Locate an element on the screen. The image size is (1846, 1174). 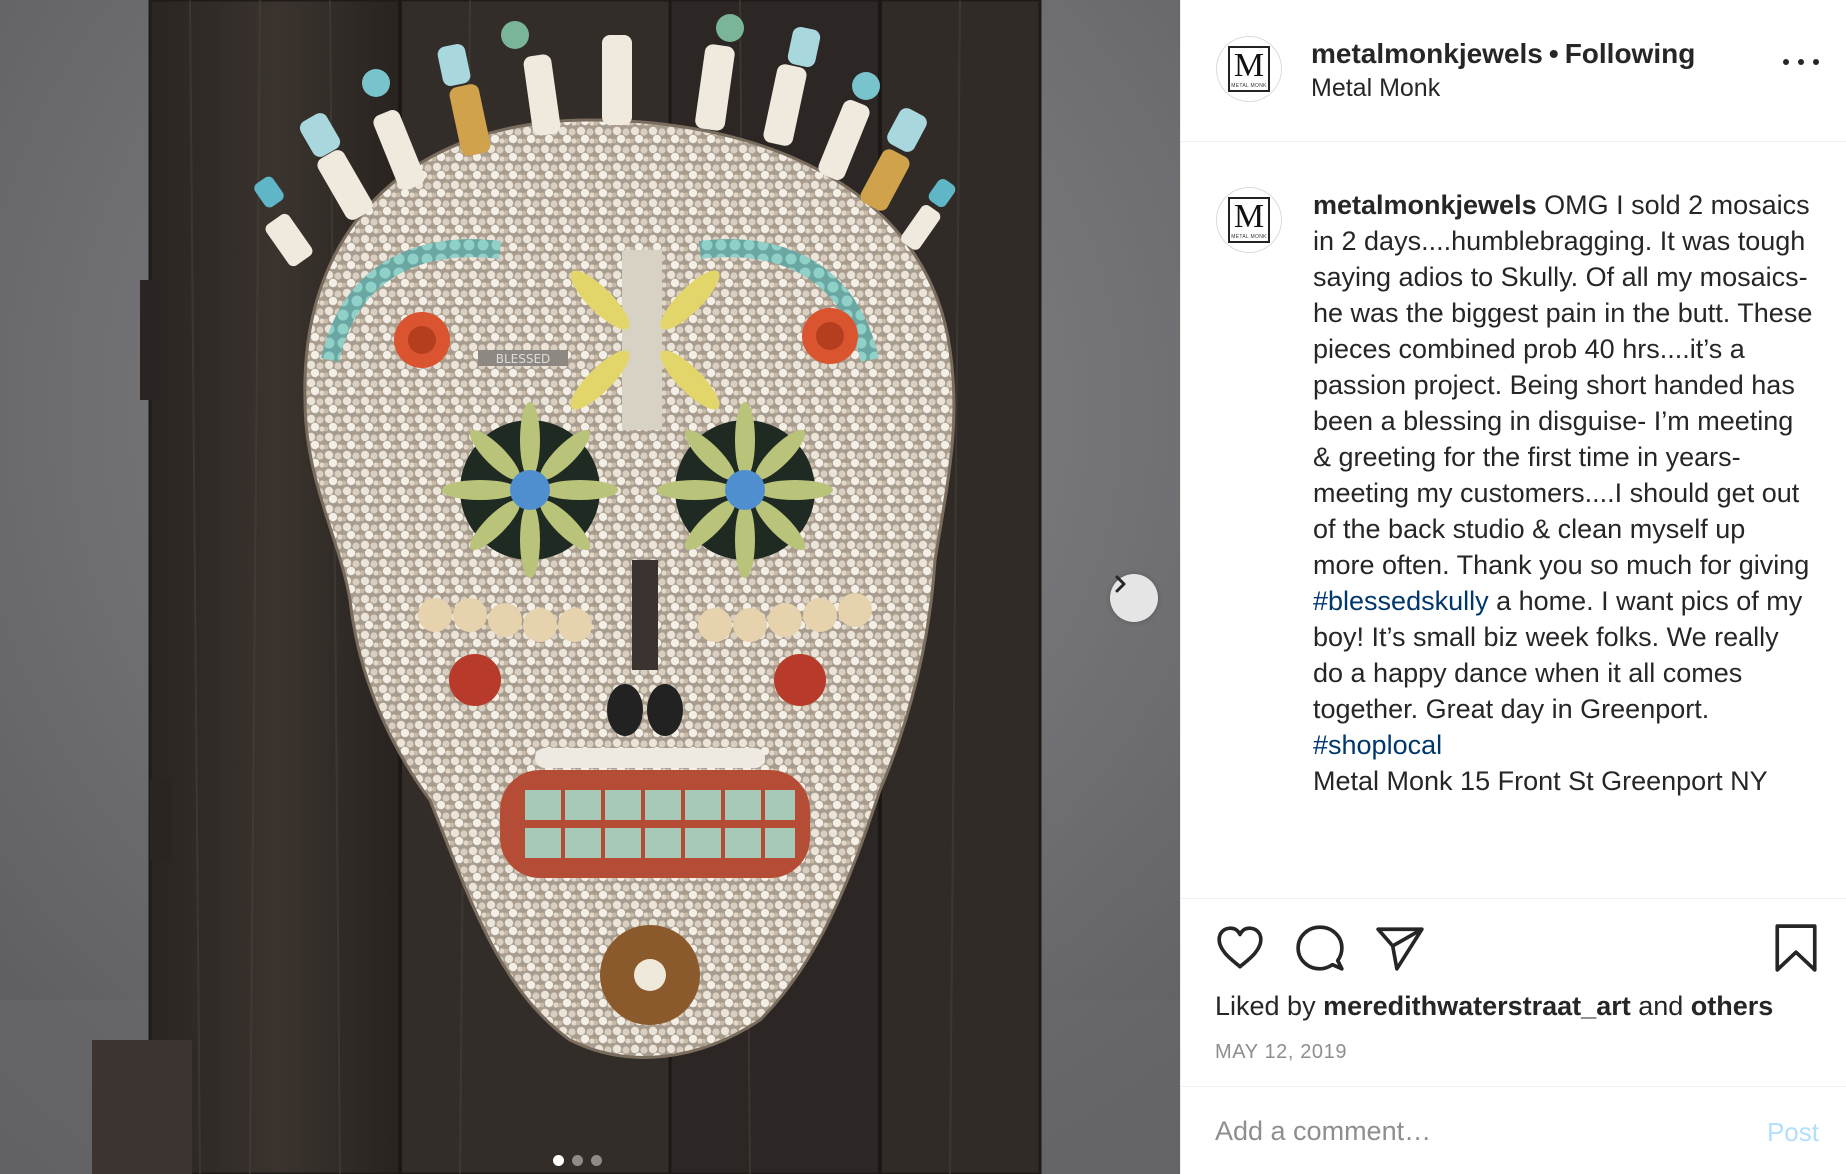
caption-username-link: metalmonkjewels is located at coordinates (1425, 205).